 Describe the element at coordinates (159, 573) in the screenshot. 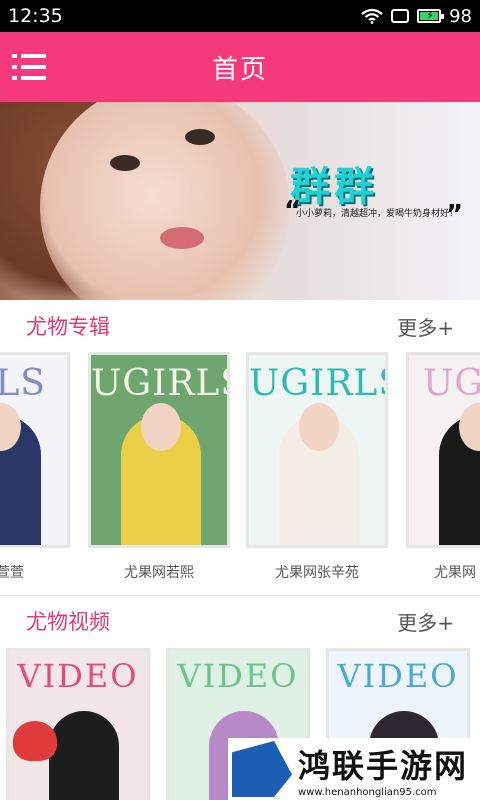

I see `album-title: 尤果网若熙` at that location.